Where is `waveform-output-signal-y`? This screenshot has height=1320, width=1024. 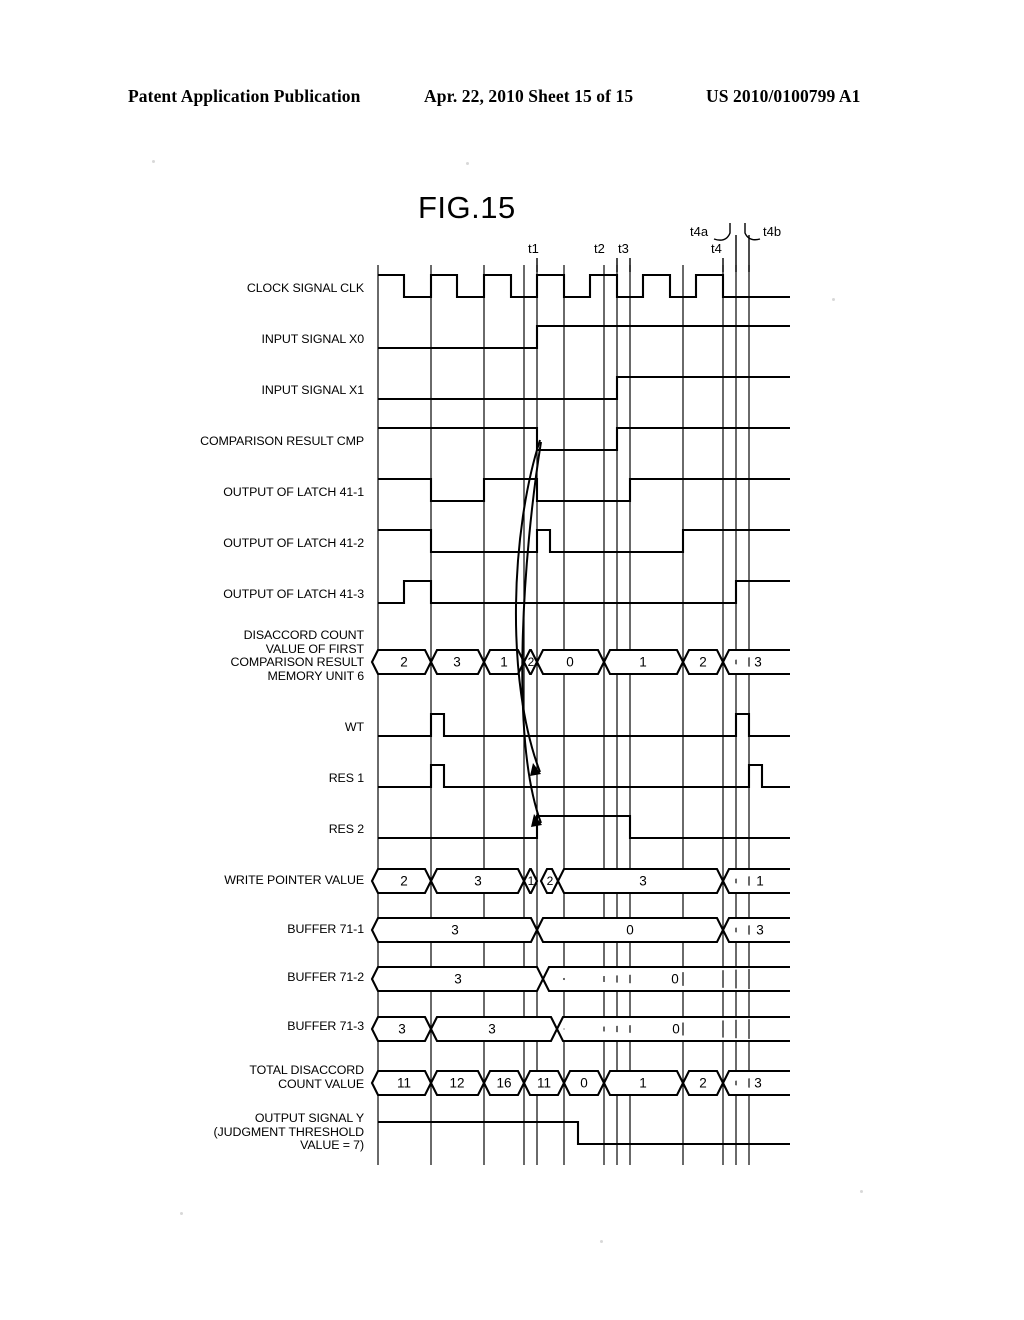
waveform-output-signal-y is located at coordinates (584, 1133).